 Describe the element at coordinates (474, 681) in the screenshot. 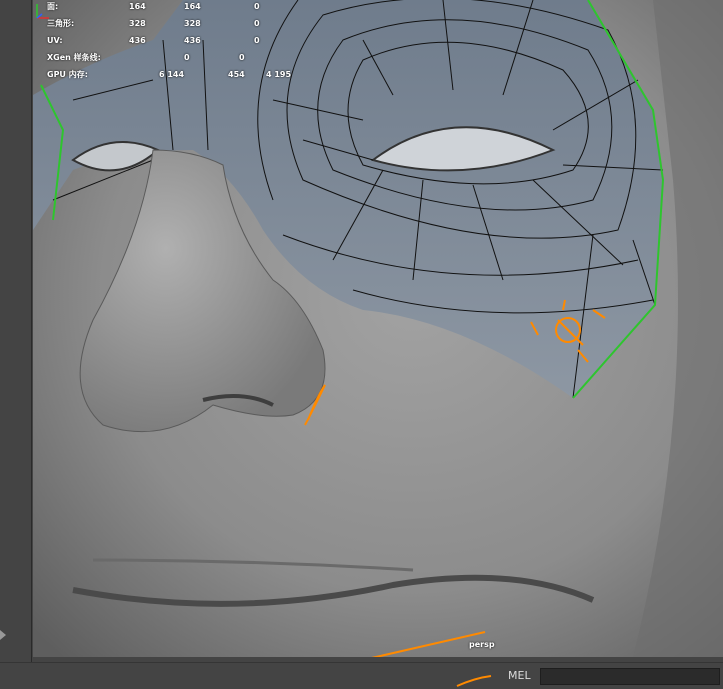

I see `annotation-stroke` at that location.